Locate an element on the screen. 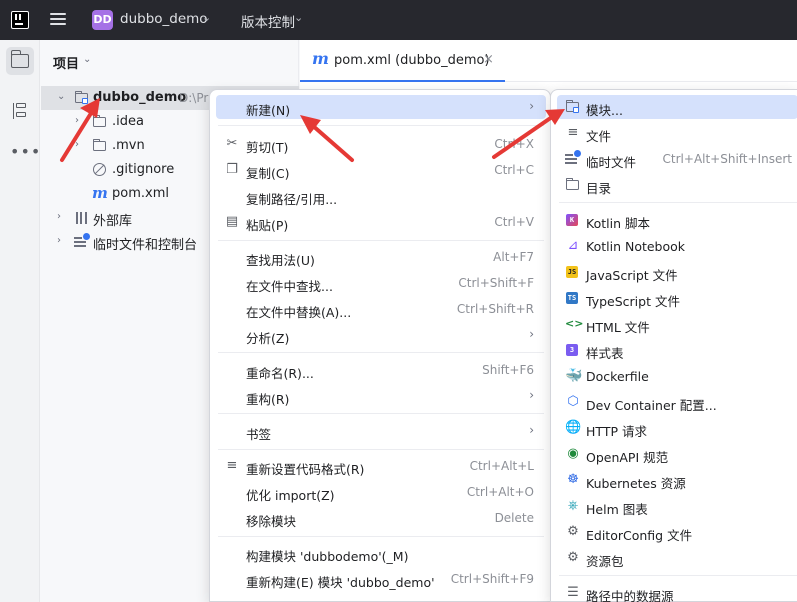  menu-item-find-in-files: 在文件中查找... Ctrl+Shift+F is located at coordinates (381, 283).